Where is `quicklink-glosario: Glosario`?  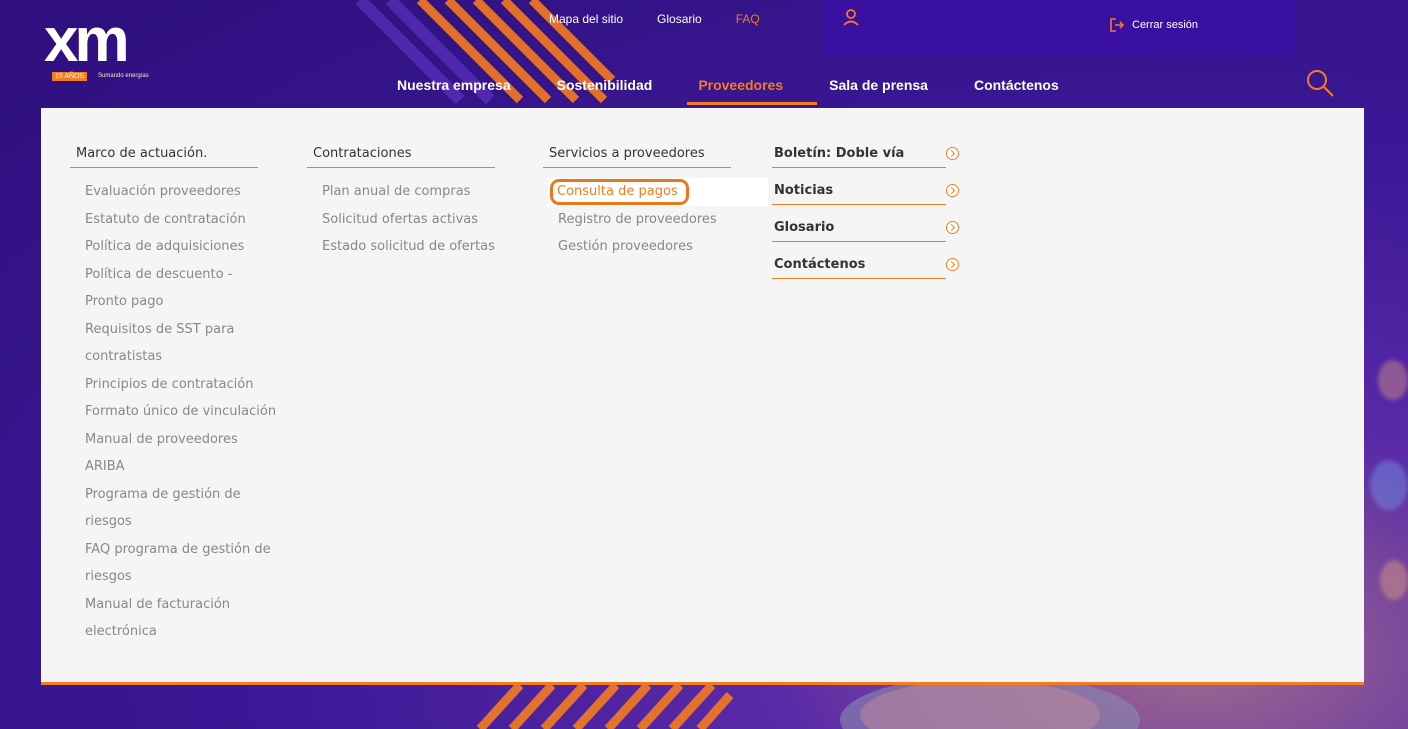 quicklink-glosario: Glosario is located at coordinates (865, 229).